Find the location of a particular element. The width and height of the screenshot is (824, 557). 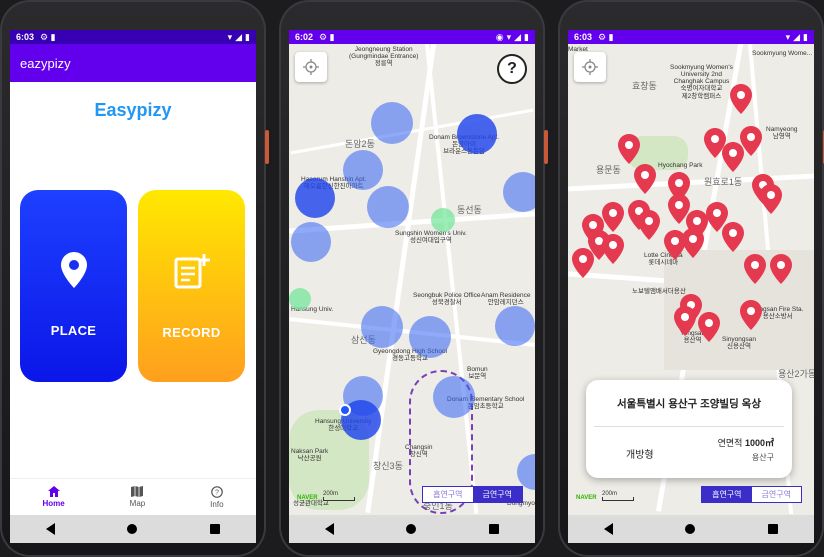

power-button is located at coordinates (546, 147).